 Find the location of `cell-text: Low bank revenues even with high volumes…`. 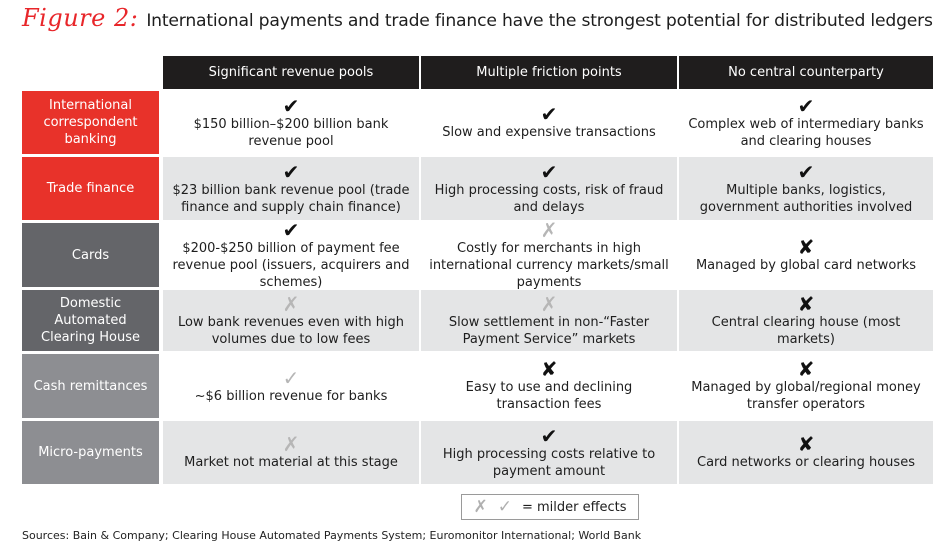

cell-text: Low bank revenues even with high volumes… is located at coordinates (291, 330).